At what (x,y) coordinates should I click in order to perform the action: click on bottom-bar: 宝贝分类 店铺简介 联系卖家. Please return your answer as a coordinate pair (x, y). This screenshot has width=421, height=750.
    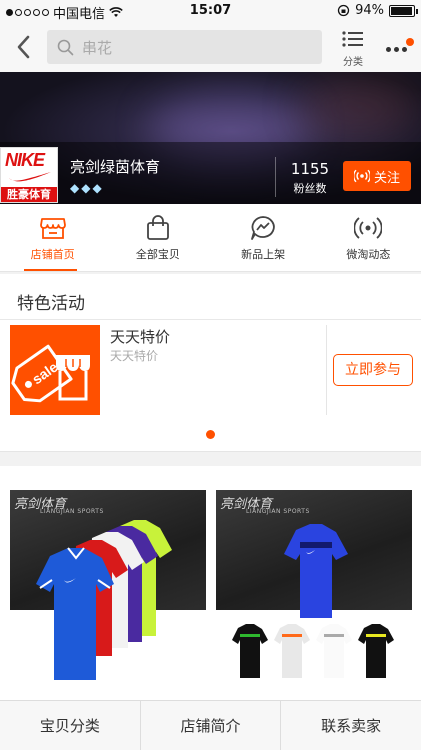
    Looking at the image, I should click on (210, 725).